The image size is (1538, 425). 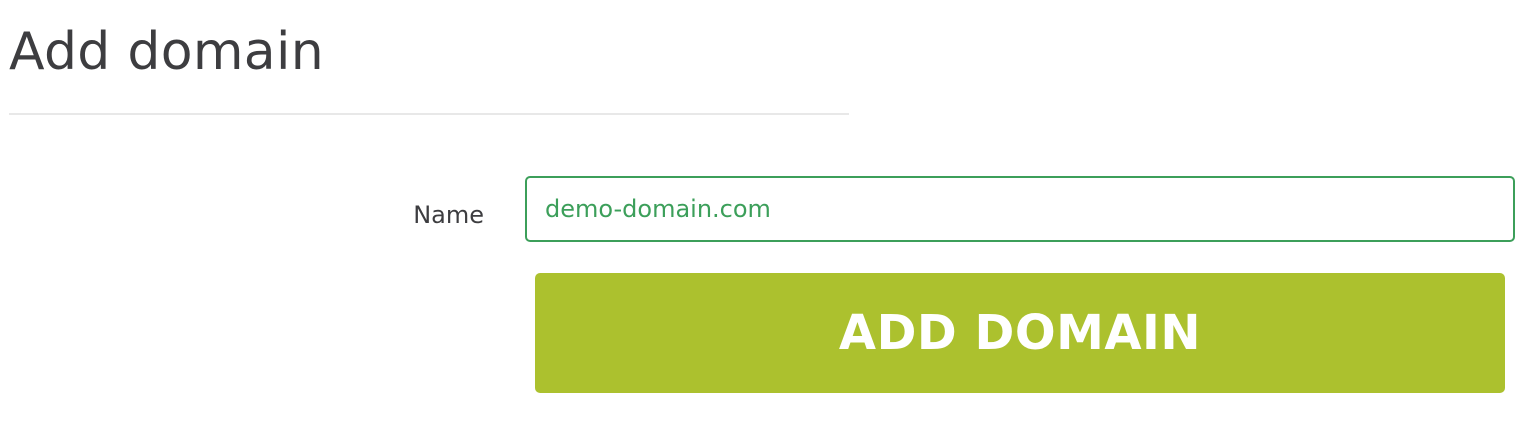 What do you see at coordinates (1020, 209) in the screenshot?
I see `name-input` at bounding box center [1020, 209].